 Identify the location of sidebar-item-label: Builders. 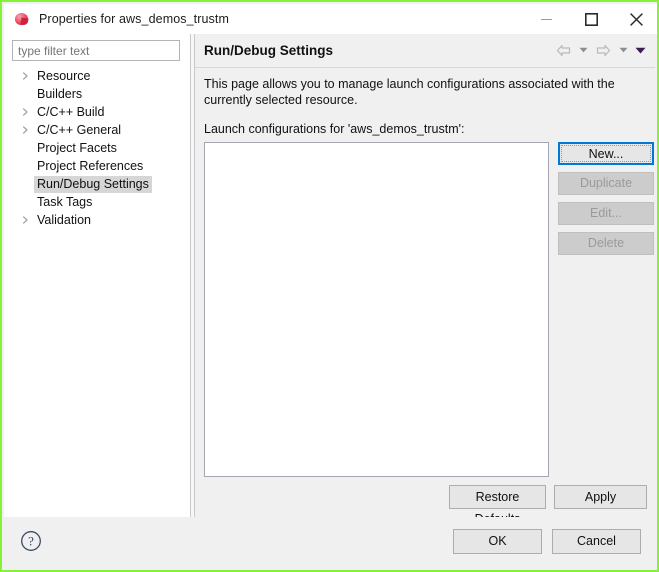
(60, 93).